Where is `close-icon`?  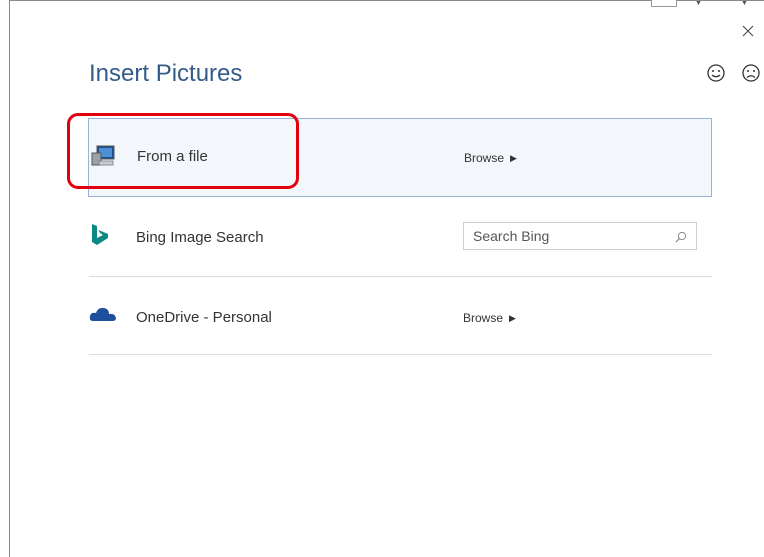
close-icon is located at coordinates (748, 31).